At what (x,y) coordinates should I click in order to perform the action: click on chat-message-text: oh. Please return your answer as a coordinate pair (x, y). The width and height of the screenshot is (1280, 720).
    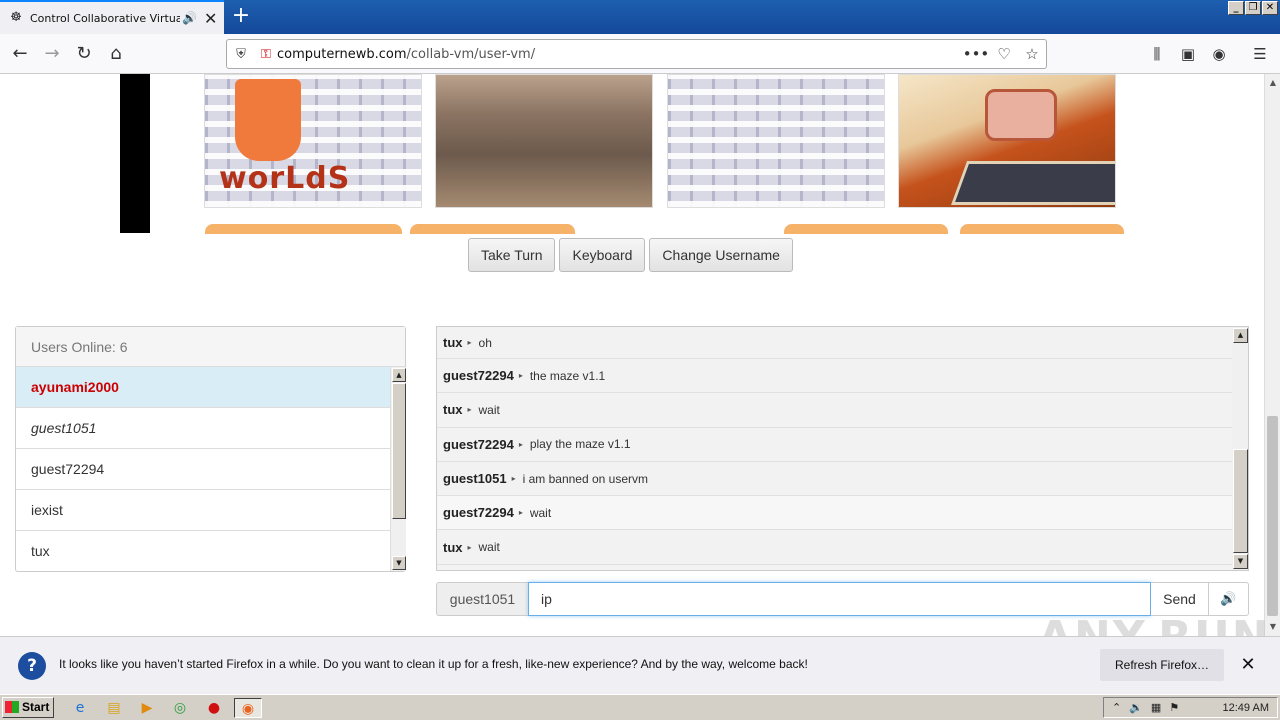
    Looking at the image, I should click on (485, 342).